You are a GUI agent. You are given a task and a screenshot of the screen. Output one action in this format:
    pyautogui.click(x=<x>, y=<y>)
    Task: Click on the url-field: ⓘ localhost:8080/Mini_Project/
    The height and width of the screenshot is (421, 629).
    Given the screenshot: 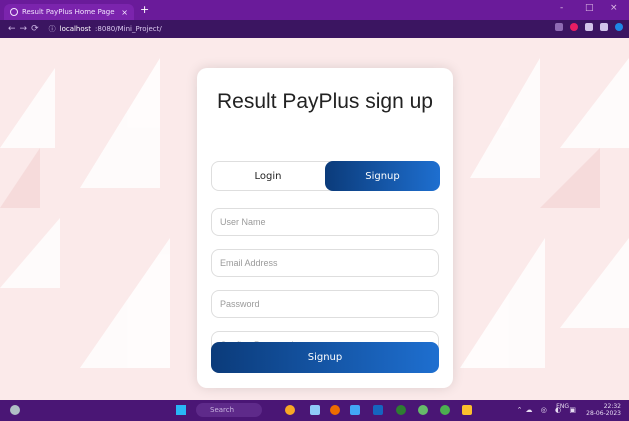 What is the action you would take?
    pyautogui.click(x=105, y=29)
    